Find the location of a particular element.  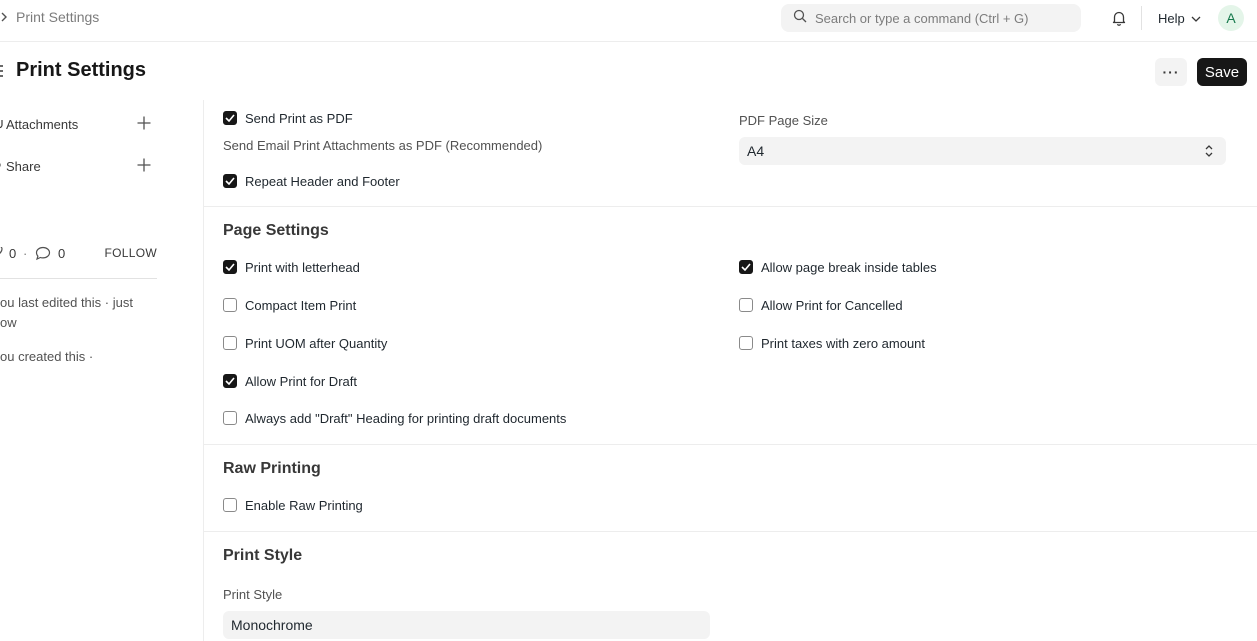

allow-page-break-inside-tables-label: Allow page break inside tables is located at coordinates (849, 267).